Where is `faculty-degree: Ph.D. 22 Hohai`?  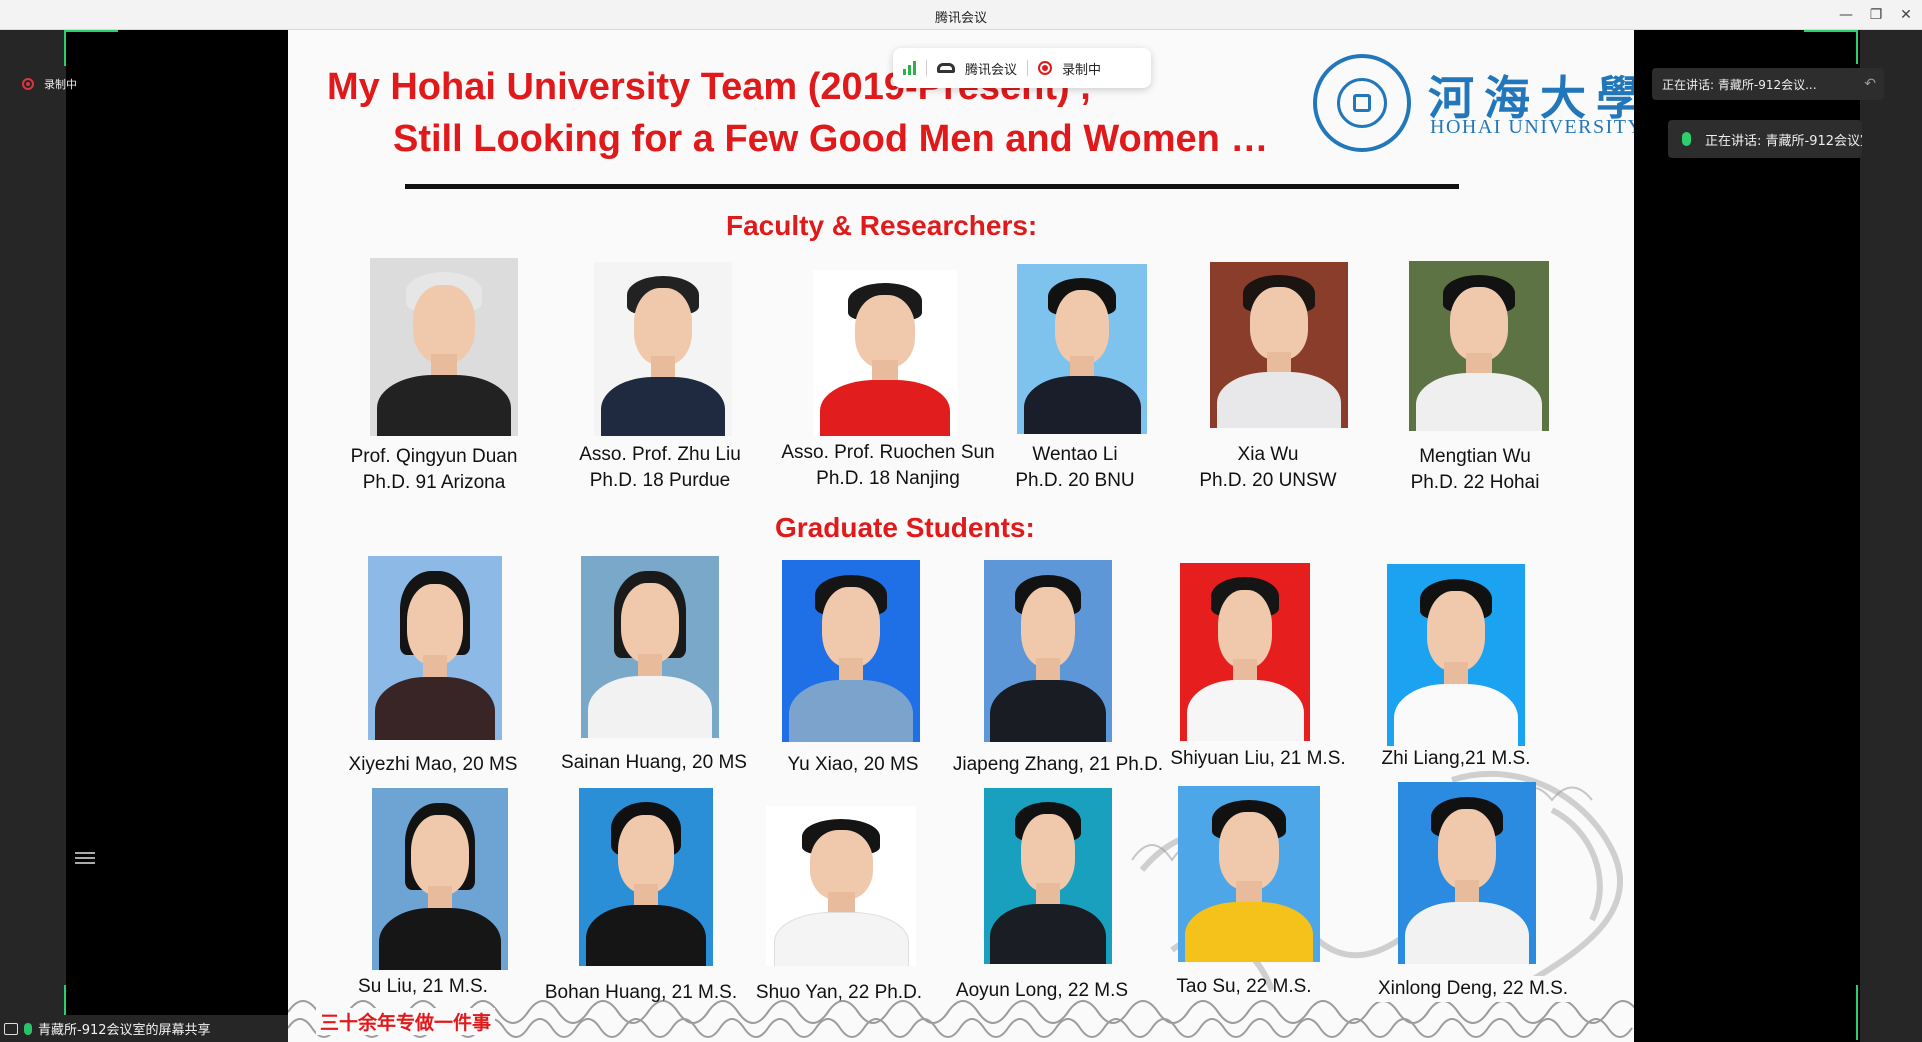
faculty-degree: Ph.D. 22 Hohai is located at coordinates (1475, 482).